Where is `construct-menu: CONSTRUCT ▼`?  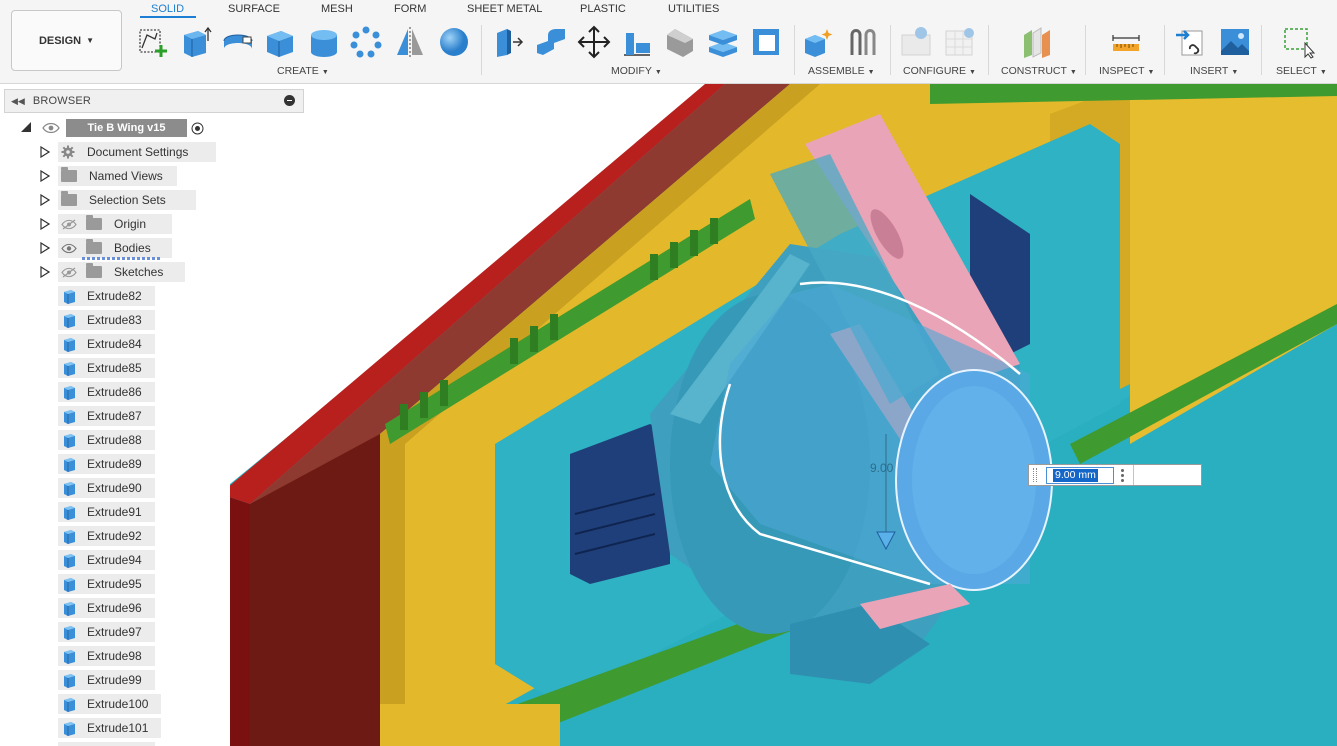
construct-menu: CONSTRUCT ▼ is located at coordinates (1039, 71).